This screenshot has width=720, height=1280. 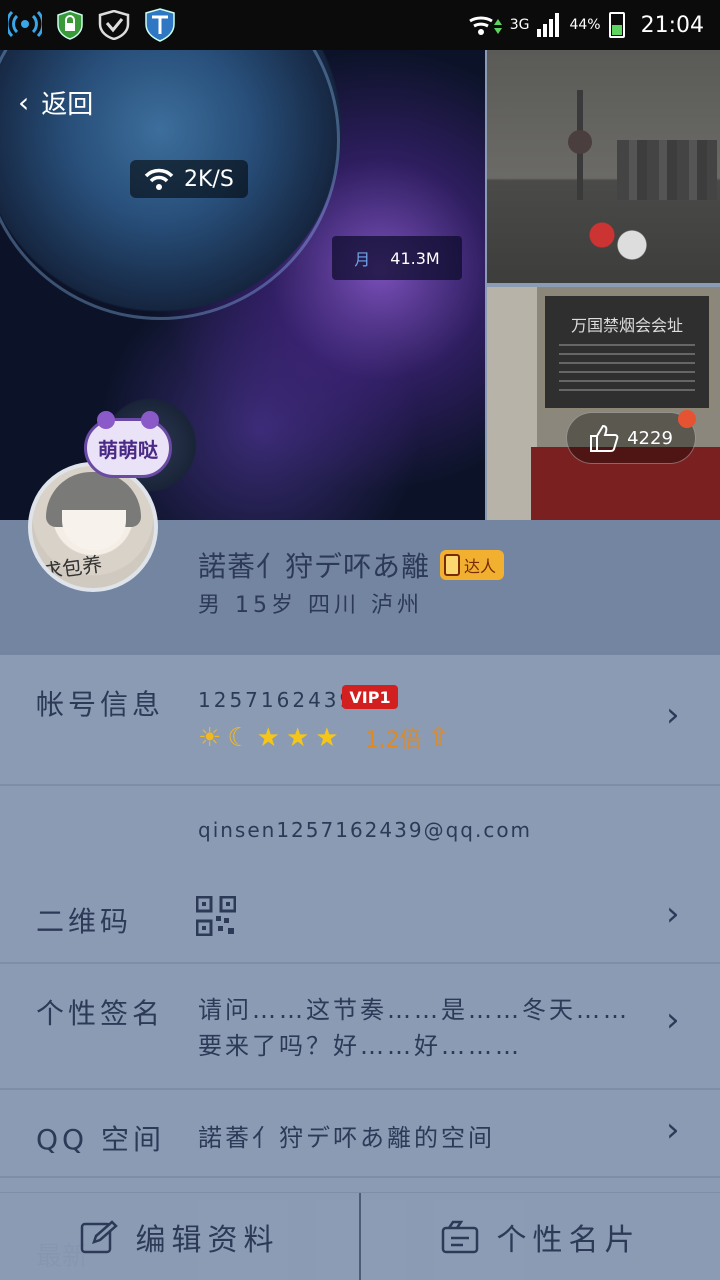 What do you see at coordinates (617, 251) in the screenshot?
I see `people-silhouette` at bounding box center [617, 251].